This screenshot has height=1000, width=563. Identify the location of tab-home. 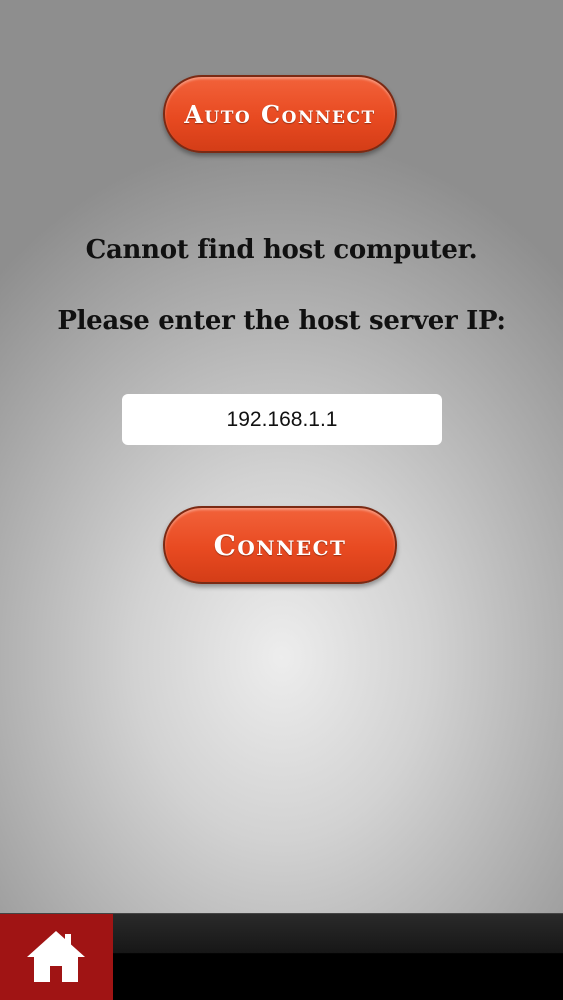
(56, 957).